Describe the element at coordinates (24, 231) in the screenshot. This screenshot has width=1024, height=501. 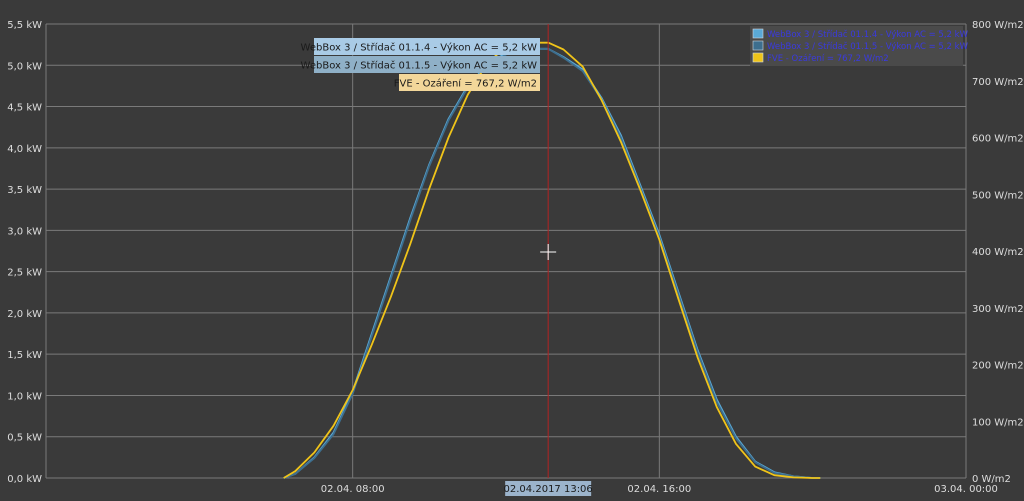
I see `left-tick-label: 3,0 kW` at that location.